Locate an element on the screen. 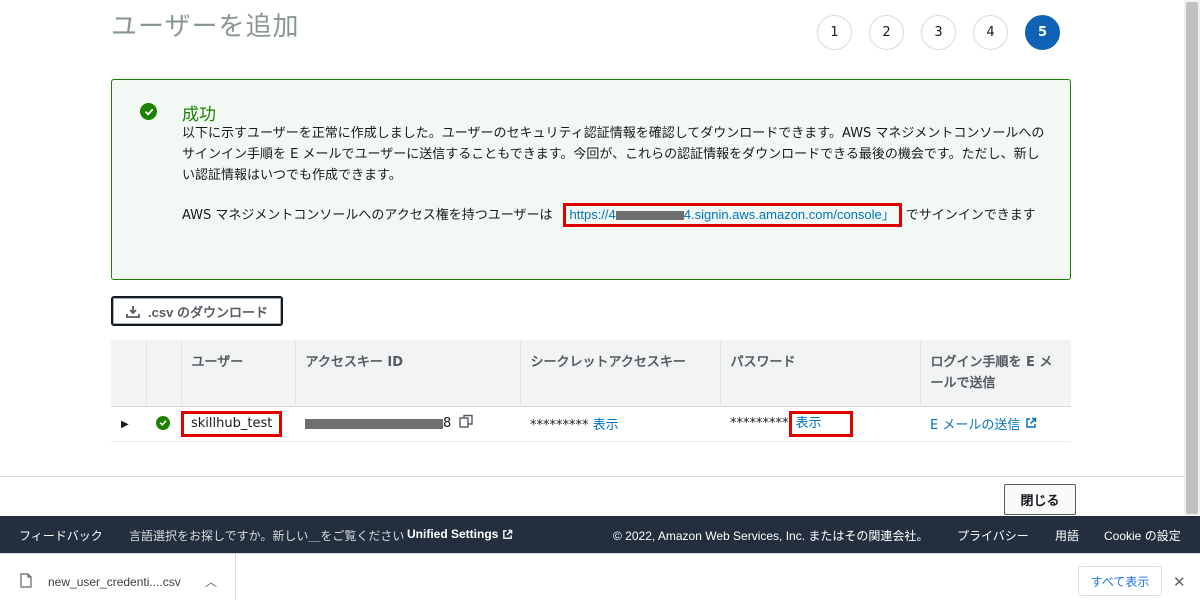 The image size is (1200, 600). header-access-key: アクセスキー ID is located at coordinates (408, 373).